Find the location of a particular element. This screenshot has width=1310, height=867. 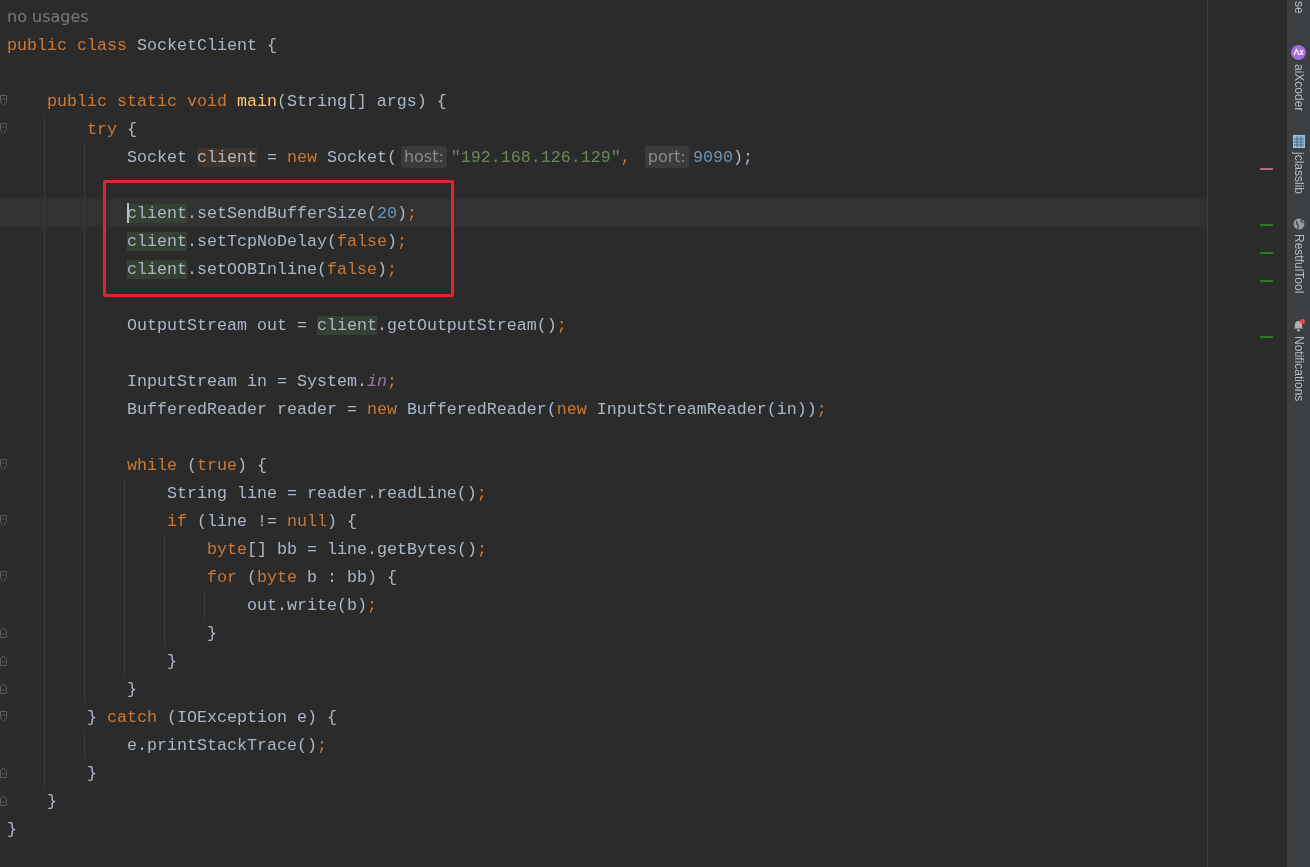

globe-icon is located at coordinates (1298, 224).